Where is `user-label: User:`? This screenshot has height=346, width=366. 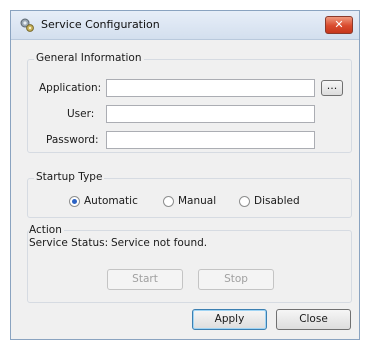
user-label: User: is located at coordinates (81, 114).